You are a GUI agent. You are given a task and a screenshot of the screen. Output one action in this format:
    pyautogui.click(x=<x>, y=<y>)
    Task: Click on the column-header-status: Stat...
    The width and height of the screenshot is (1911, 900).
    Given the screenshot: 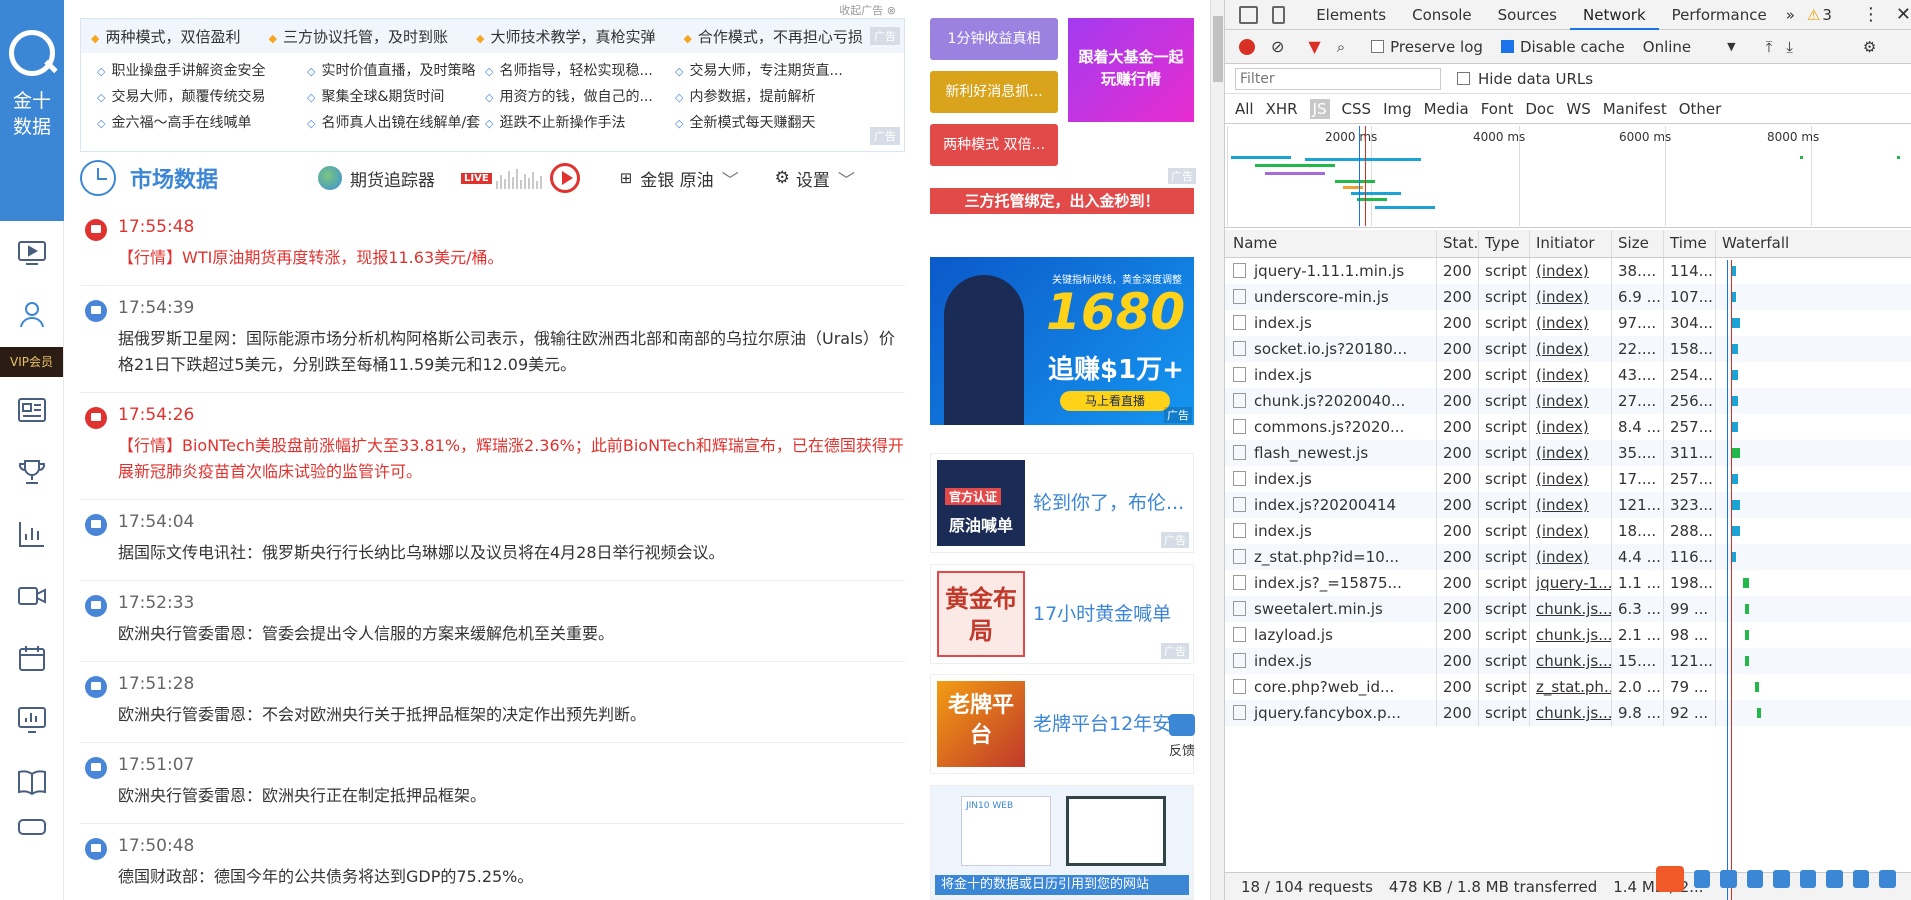 What is the action you would take?
    pyautogui.click(x=1458, y=243)
    